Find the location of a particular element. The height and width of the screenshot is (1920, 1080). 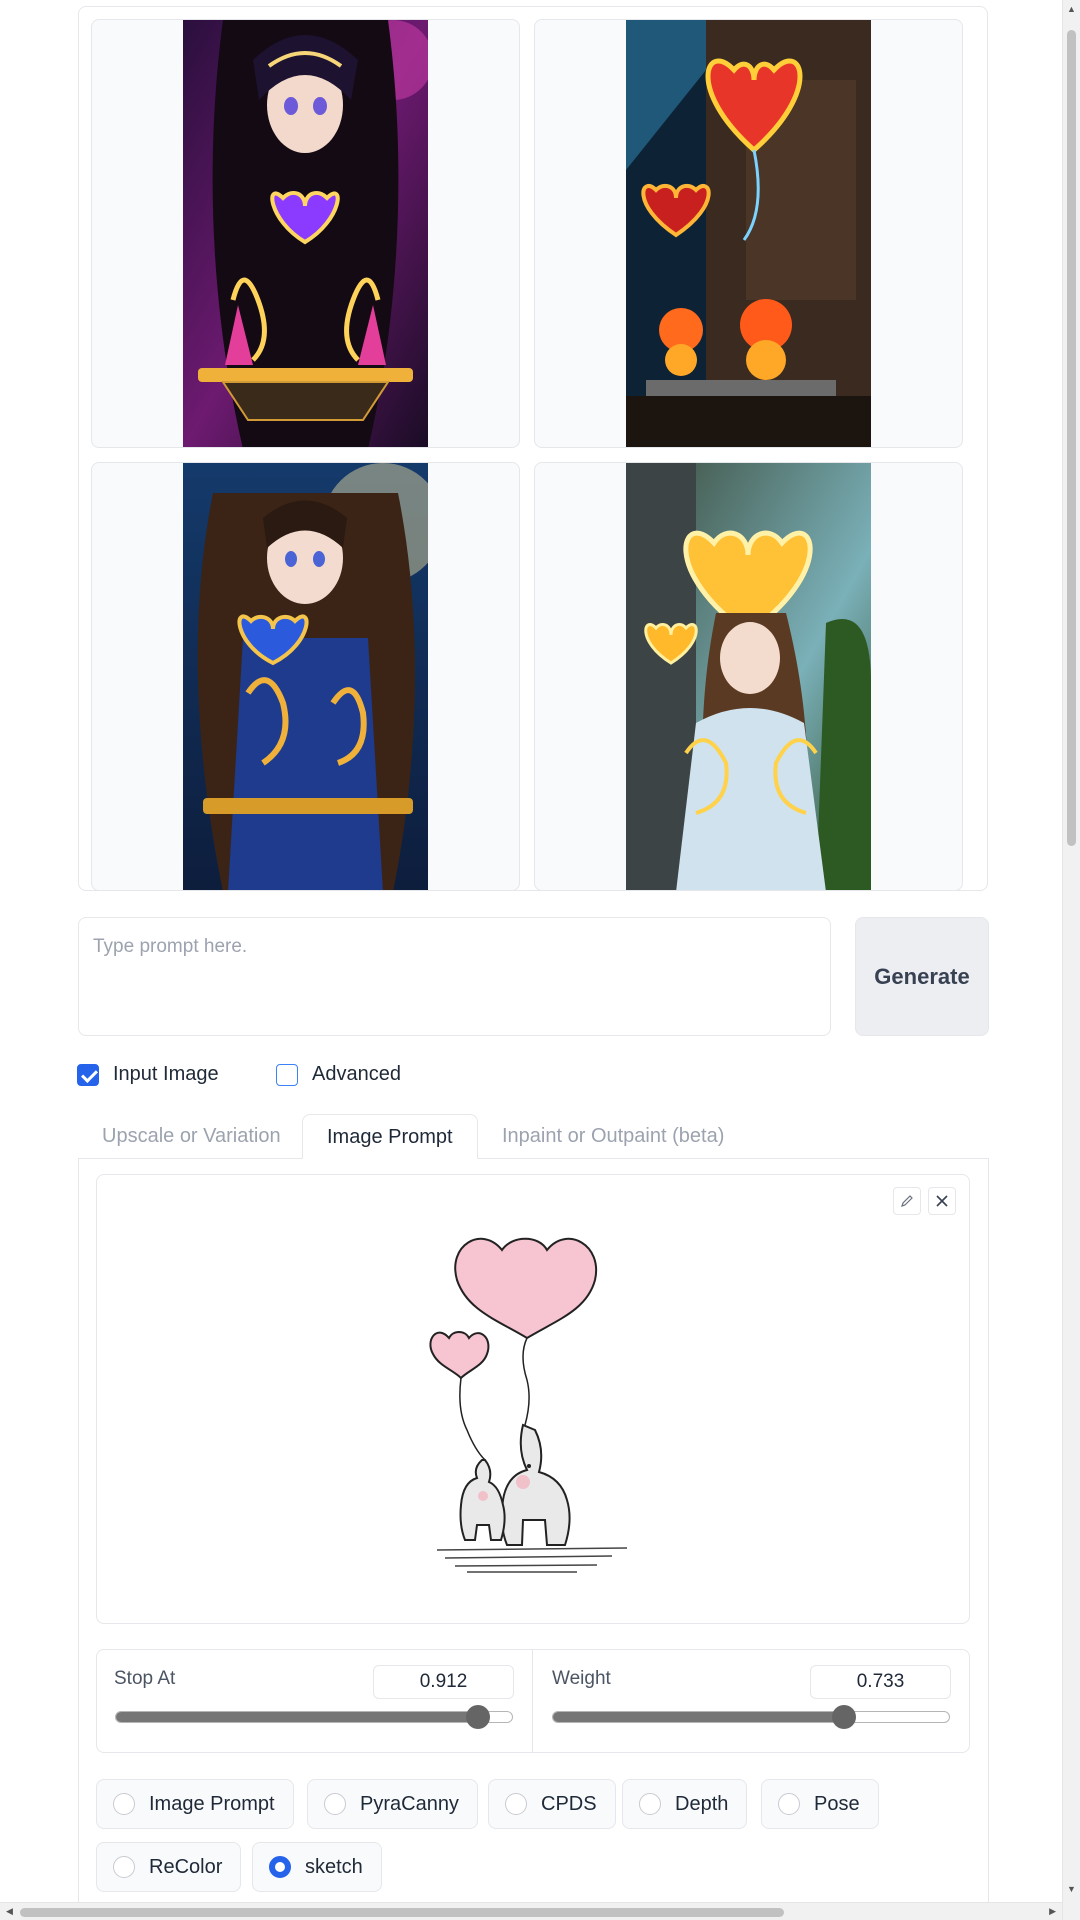

weight-slider is located at coordinates (751, 1717).